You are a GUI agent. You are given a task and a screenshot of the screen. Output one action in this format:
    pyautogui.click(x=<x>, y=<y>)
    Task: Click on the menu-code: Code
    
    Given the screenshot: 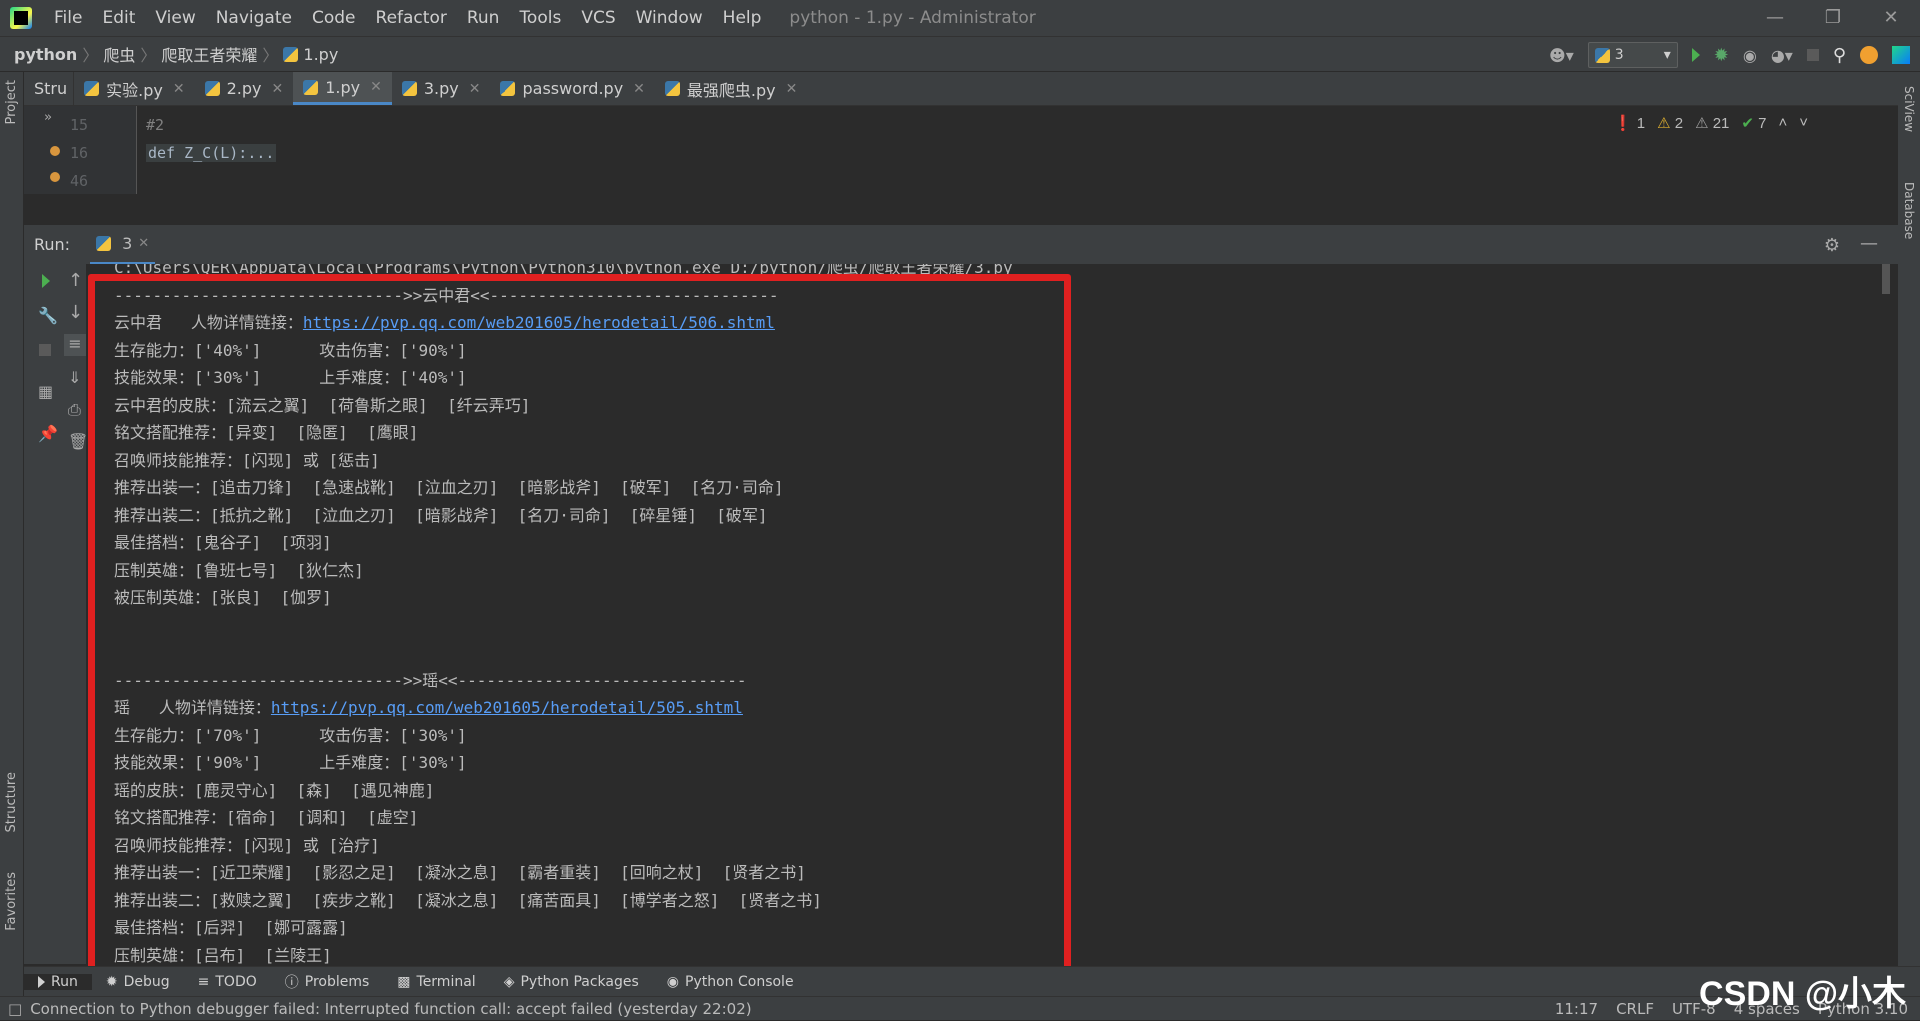 What is the action you would take?
    pyautogui.click(x=334, y=18)
    